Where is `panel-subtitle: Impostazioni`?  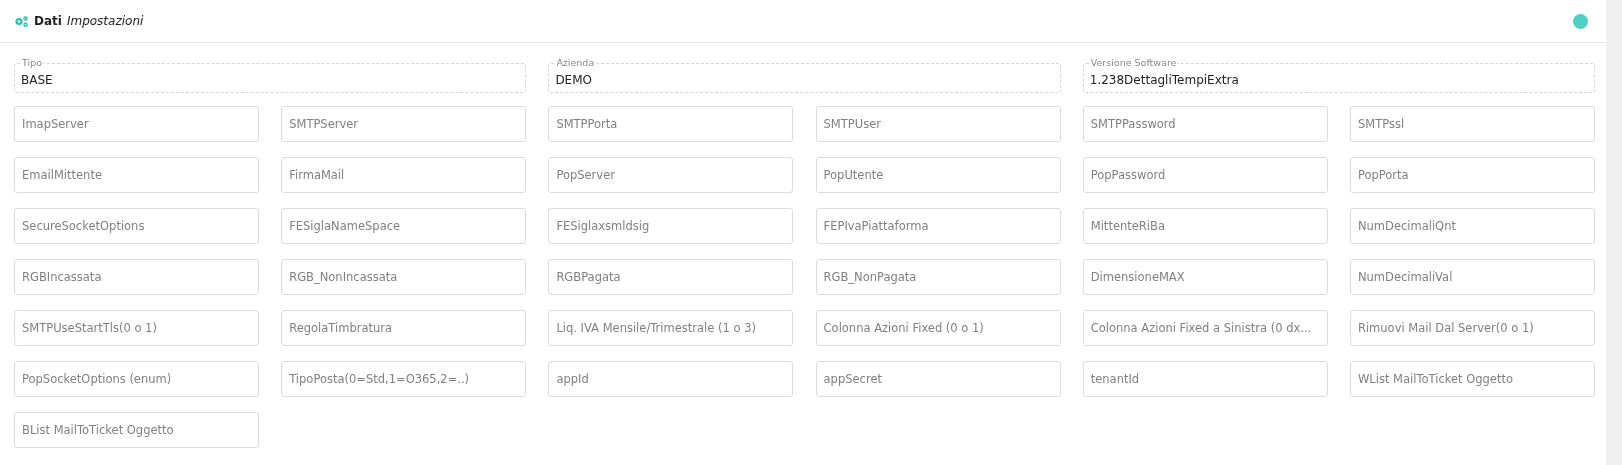 panel-subtitle: Impostazioni is located at coordinates (105, 21).